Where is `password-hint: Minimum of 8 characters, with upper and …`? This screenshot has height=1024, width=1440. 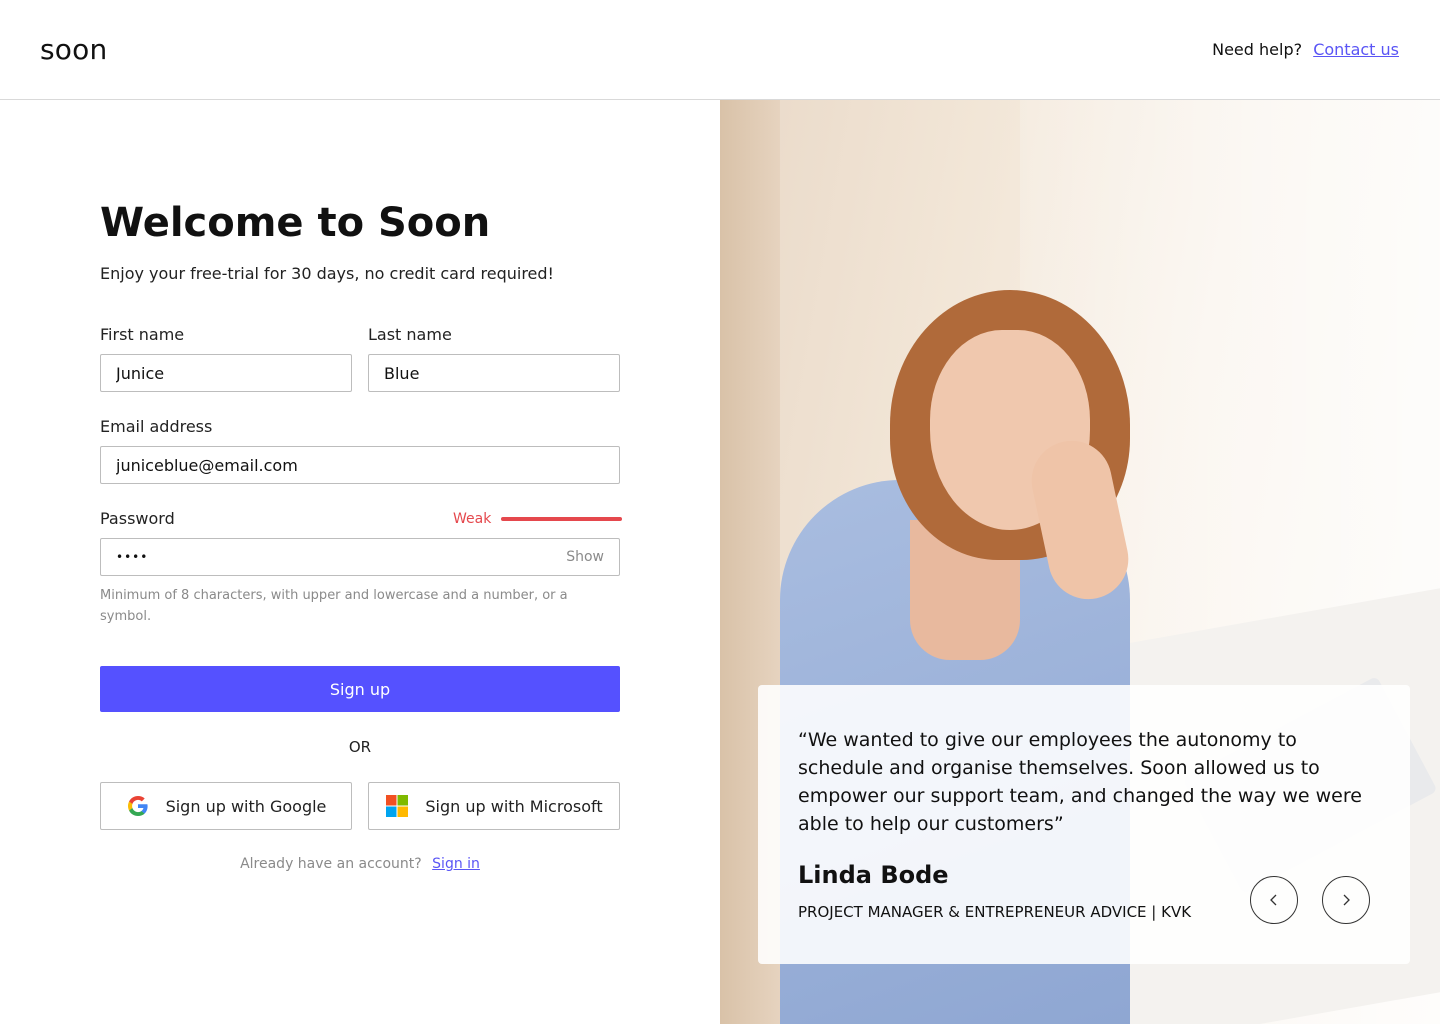
password-hint: Minimum of 8 characters, with upper and … is located at coordinates (334, 606).